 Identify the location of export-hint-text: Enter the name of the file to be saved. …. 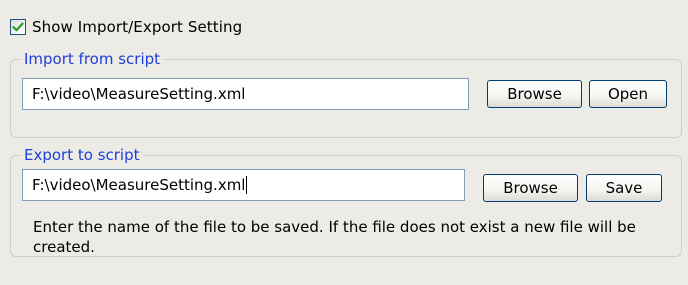
(334, 237).